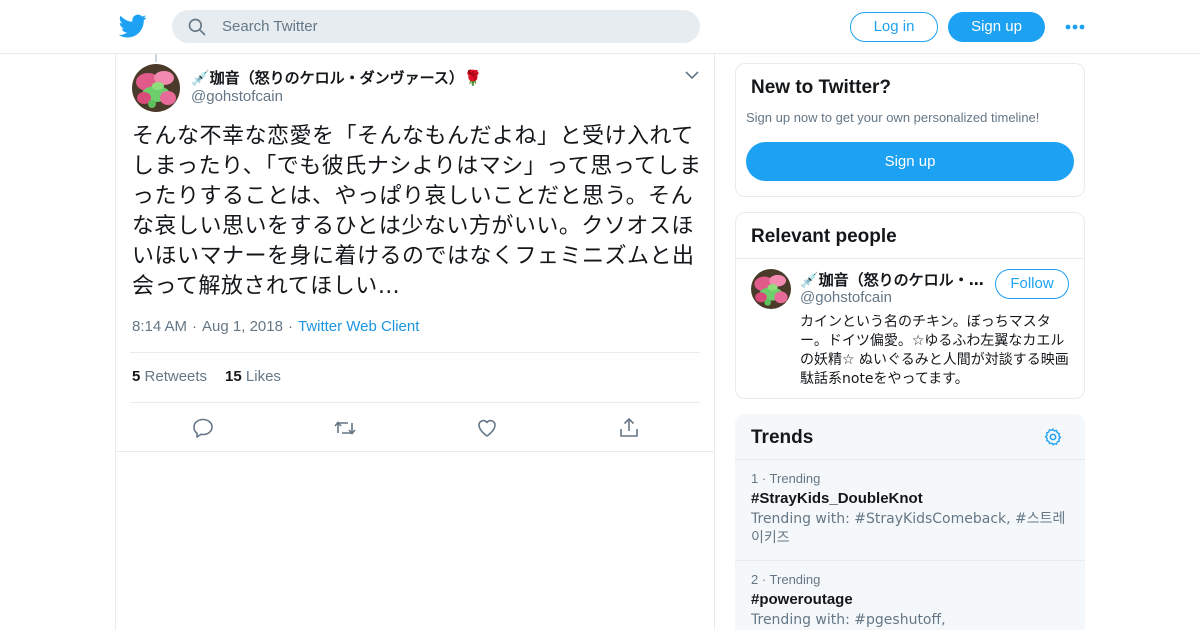  What do you see at coordinates (345, 428) in the screenshot?
I see `retweet-icon` at bounding box center [345, 428].